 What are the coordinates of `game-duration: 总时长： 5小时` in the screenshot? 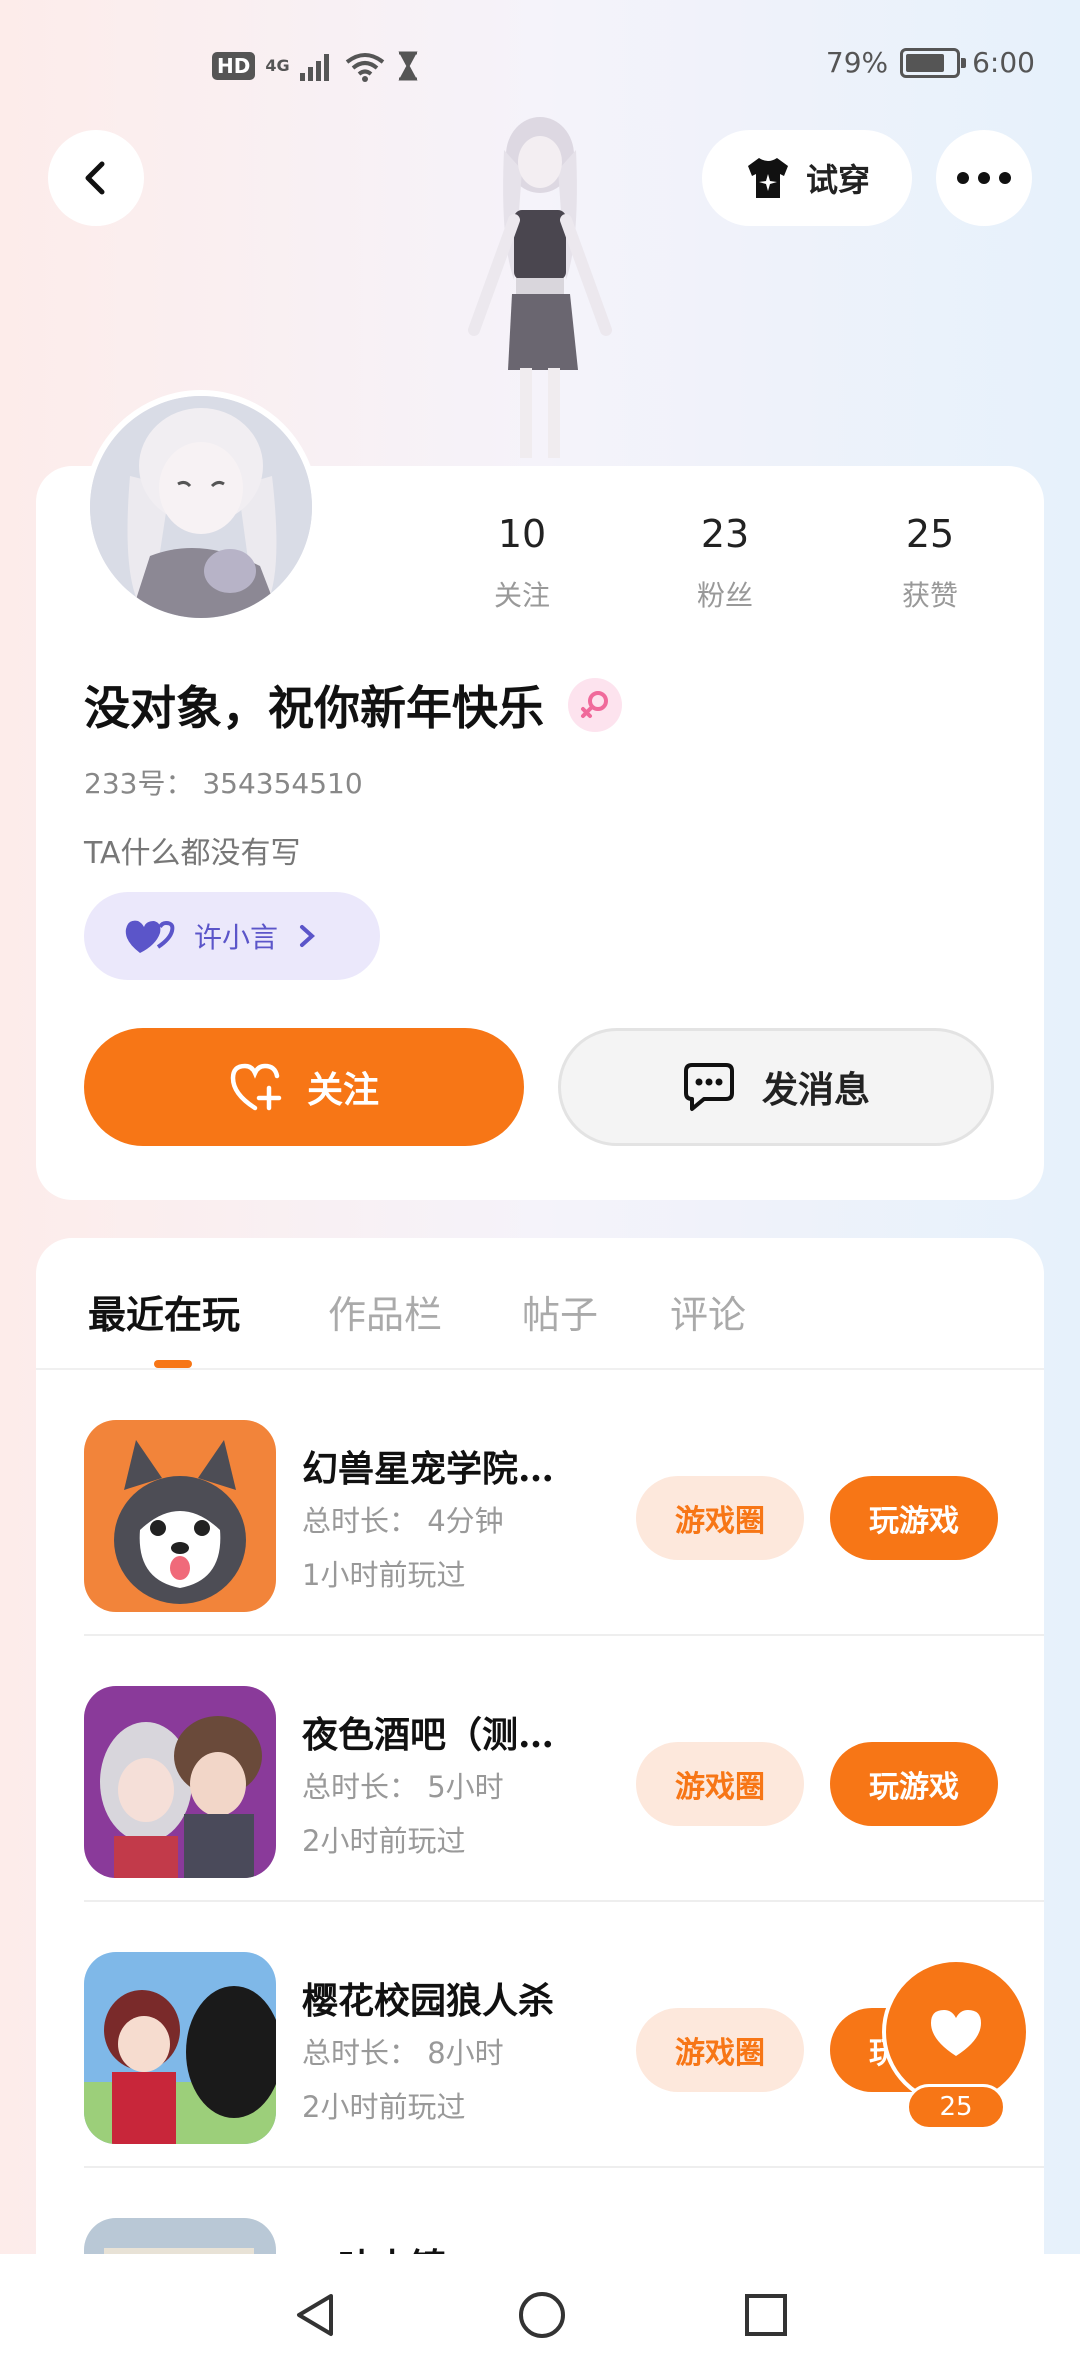 It's located at (403, 1787).